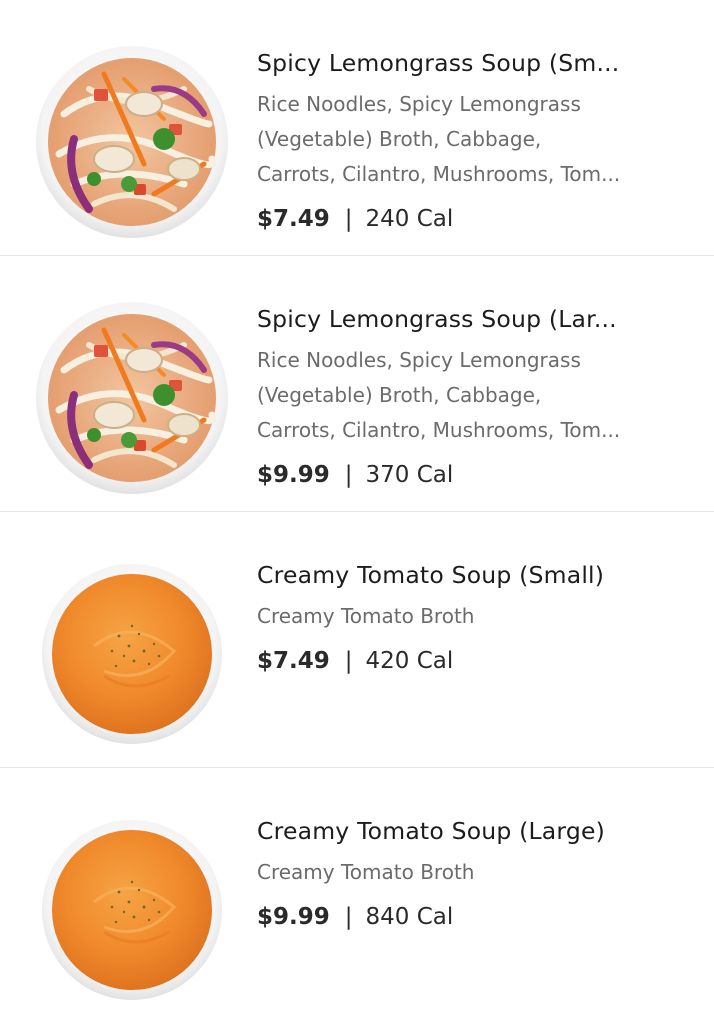 Image resolution: width=714 pixels, height=1027 pixels. What do you see at coordinates (409, 475) in the screenshot?
I see `item-calories: 370 Cal` at bounding box center [409, 475].